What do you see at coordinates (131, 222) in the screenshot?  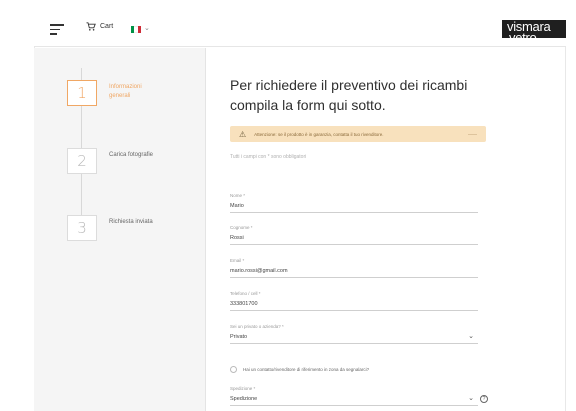 I see `step-label: Richiesta inviata` at bounding box center [131, 222].